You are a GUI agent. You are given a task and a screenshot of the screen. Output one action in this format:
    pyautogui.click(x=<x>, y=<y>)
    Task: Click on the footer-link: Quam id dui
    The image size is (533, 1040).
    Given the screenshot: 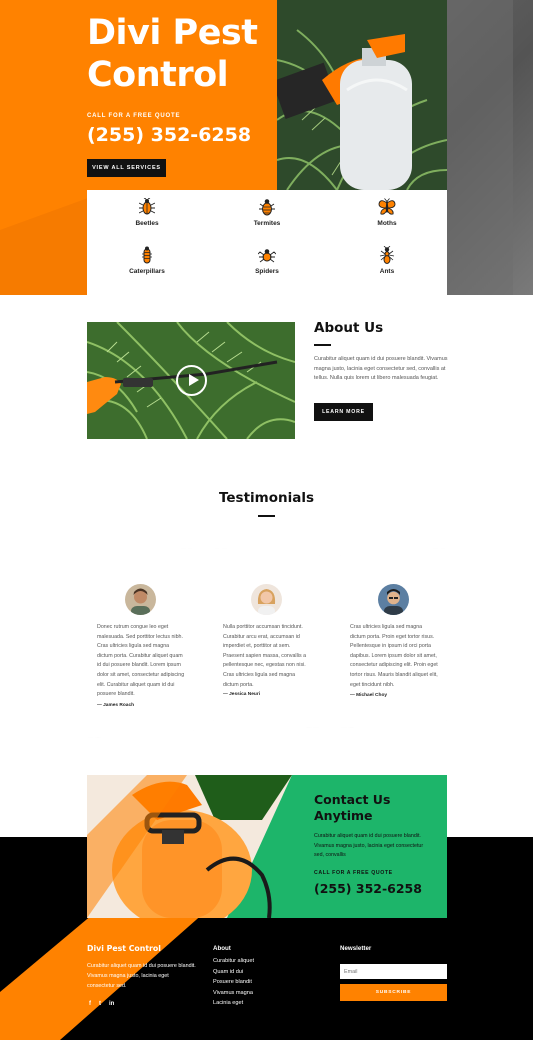 What is the action you would take?
    pyautogui.click(x=233, y=974)
    